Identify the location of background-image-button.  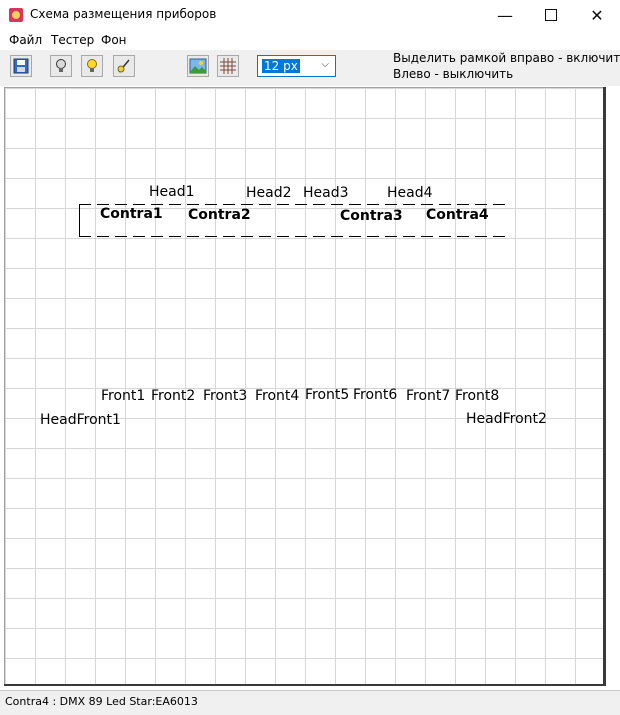
(198, 66).